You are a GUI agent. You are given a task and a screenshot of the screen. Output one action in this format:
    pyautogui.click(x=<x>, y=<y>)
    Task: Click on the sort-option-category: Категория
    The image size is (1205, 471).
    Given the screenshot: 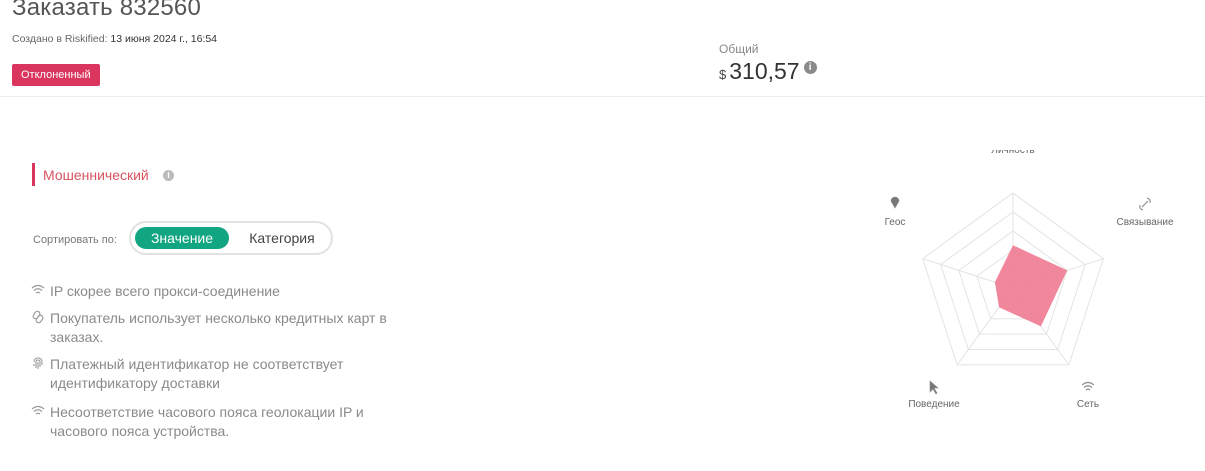 What is the action you would take?
    pyautogui.click(x=282, y=238)
    